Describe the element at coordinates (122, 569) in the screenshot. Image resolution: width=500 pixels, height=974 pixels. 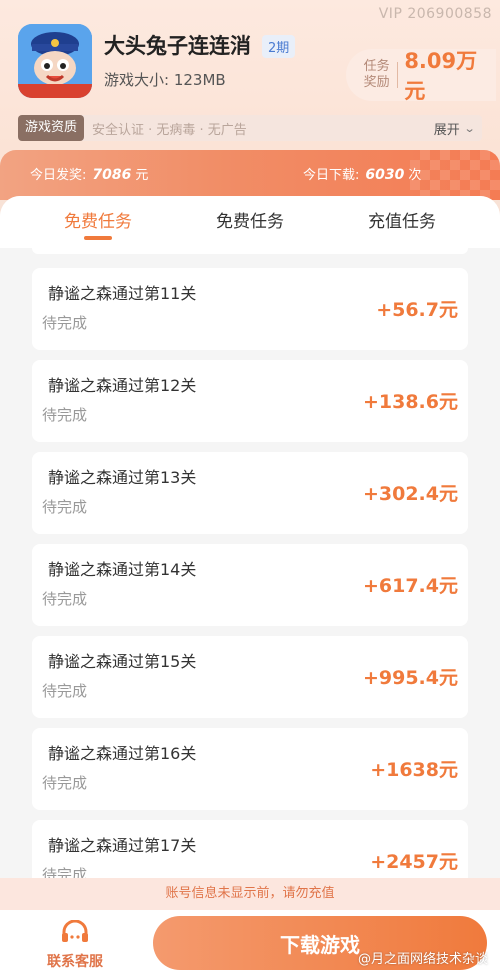
I see `task-name: 静谧之森通过第14关` at that location.